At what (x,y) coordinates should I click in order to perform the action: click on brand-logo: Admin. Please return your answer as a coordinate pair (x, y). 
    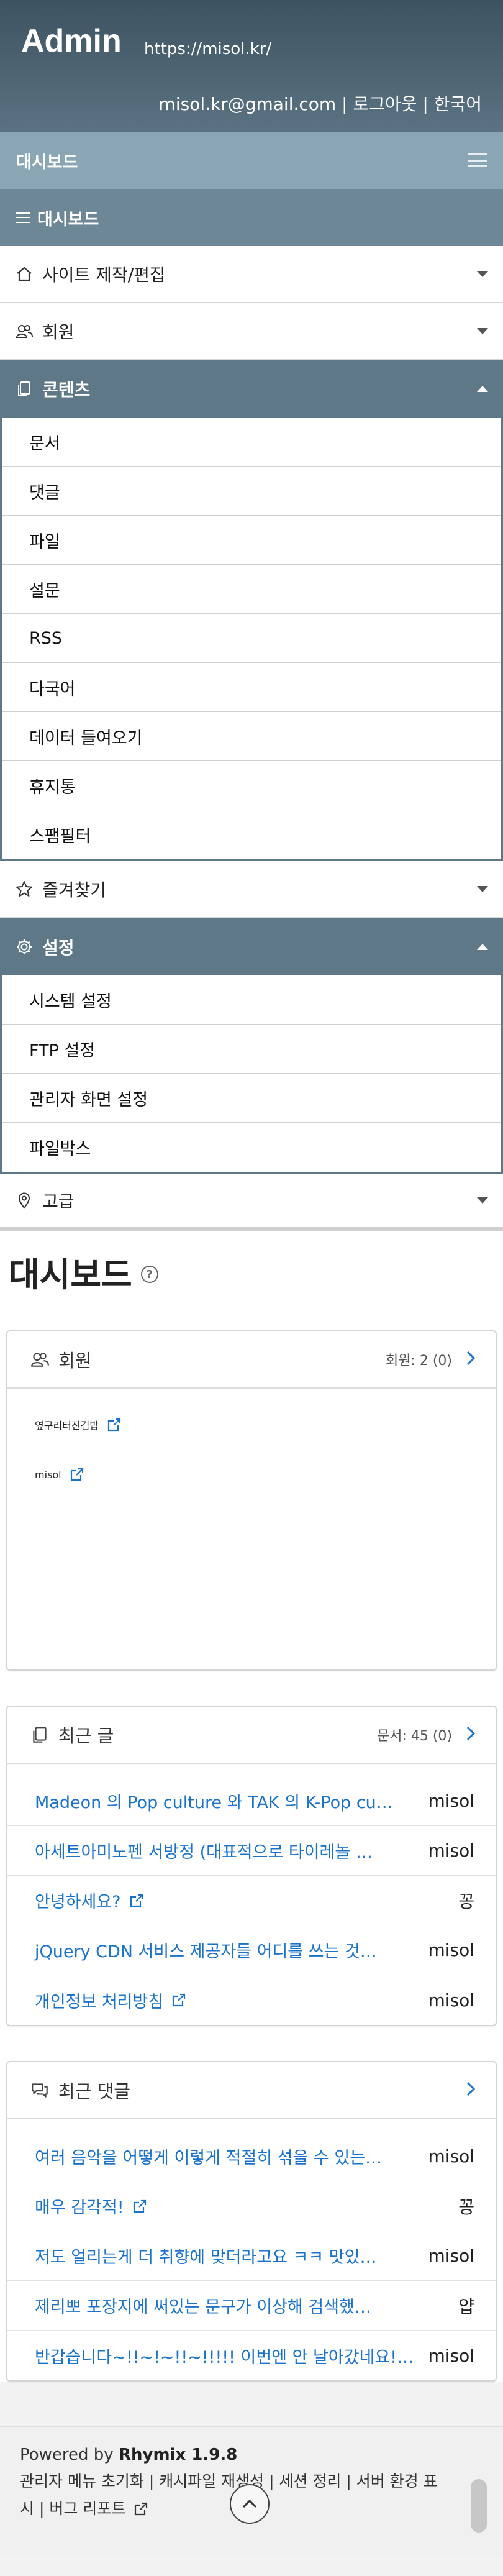
    Looking at the image, I should click on (71, 41).